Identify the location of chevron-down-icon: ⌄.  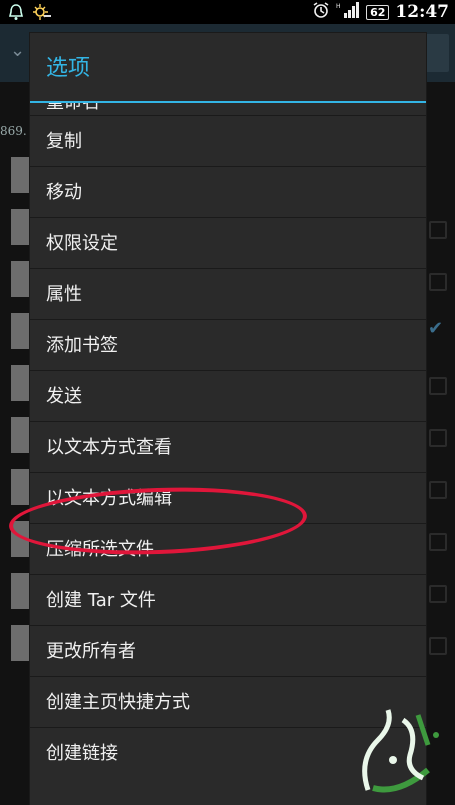
(18, 50).